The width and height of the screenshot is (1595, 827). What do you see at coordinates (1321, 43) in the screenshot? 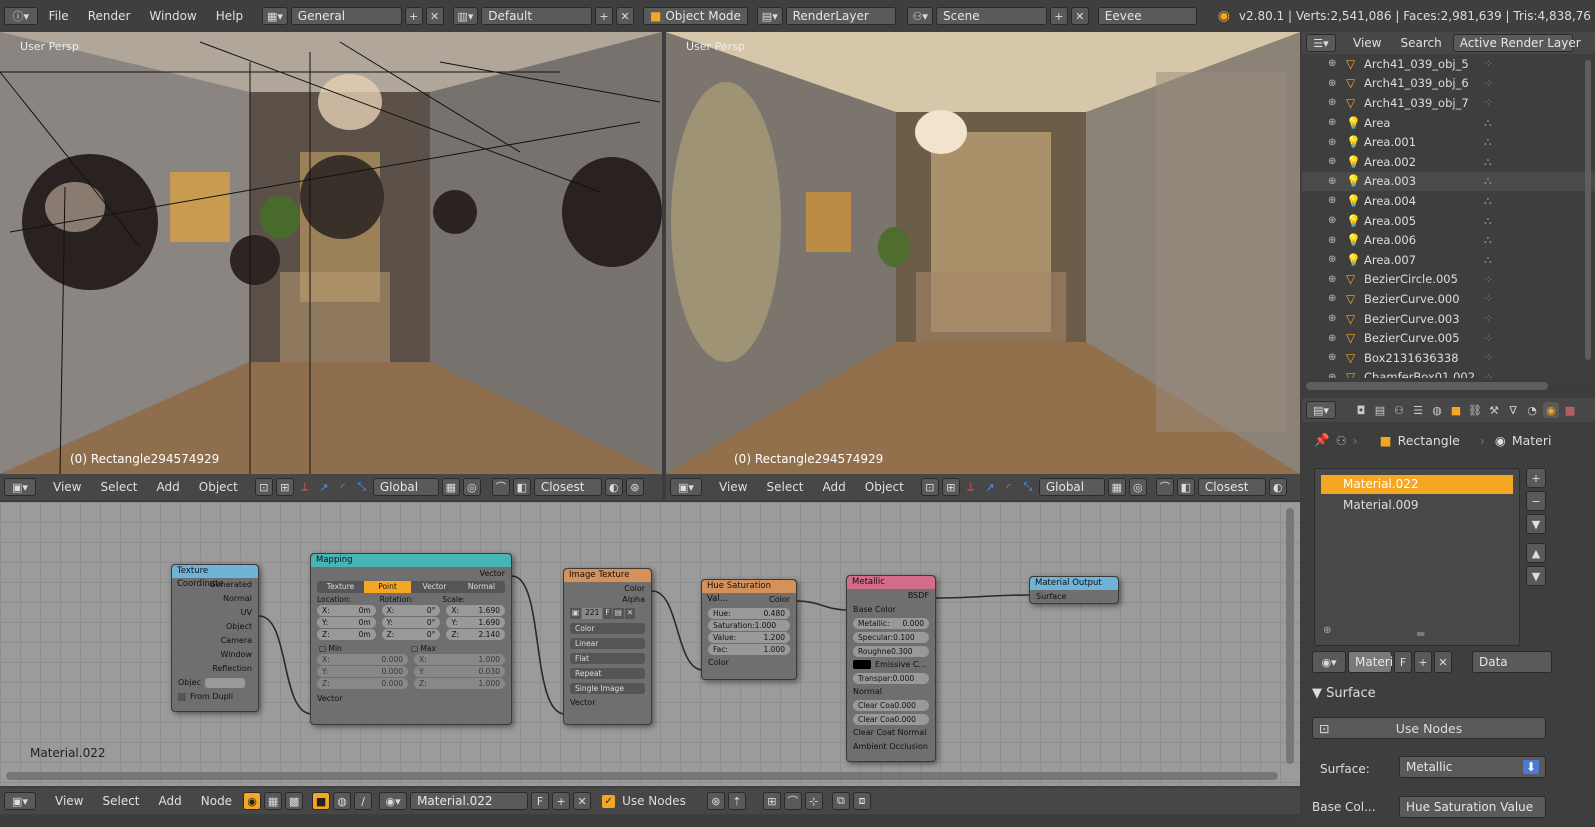
I see `editor-type-icon: ☰▾` at bounding box center [1321, 43].